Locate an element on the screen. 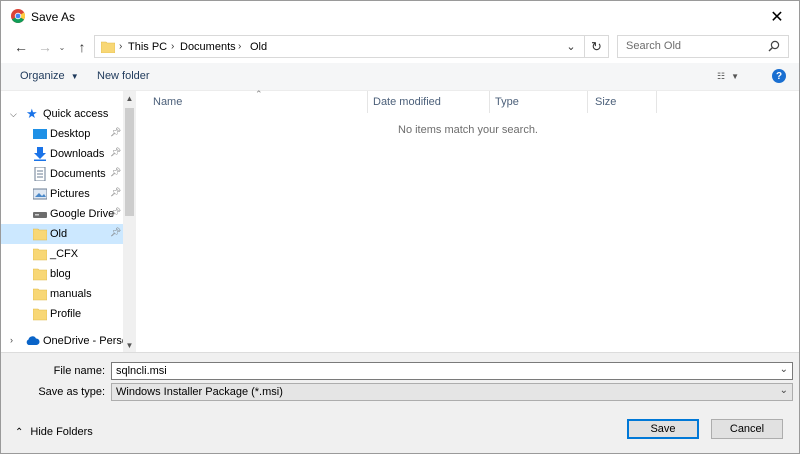 The height and width of the screenshot is (454, 800). tree-item-documents: Documents 📌︎ is located at coordinates (62, 174).